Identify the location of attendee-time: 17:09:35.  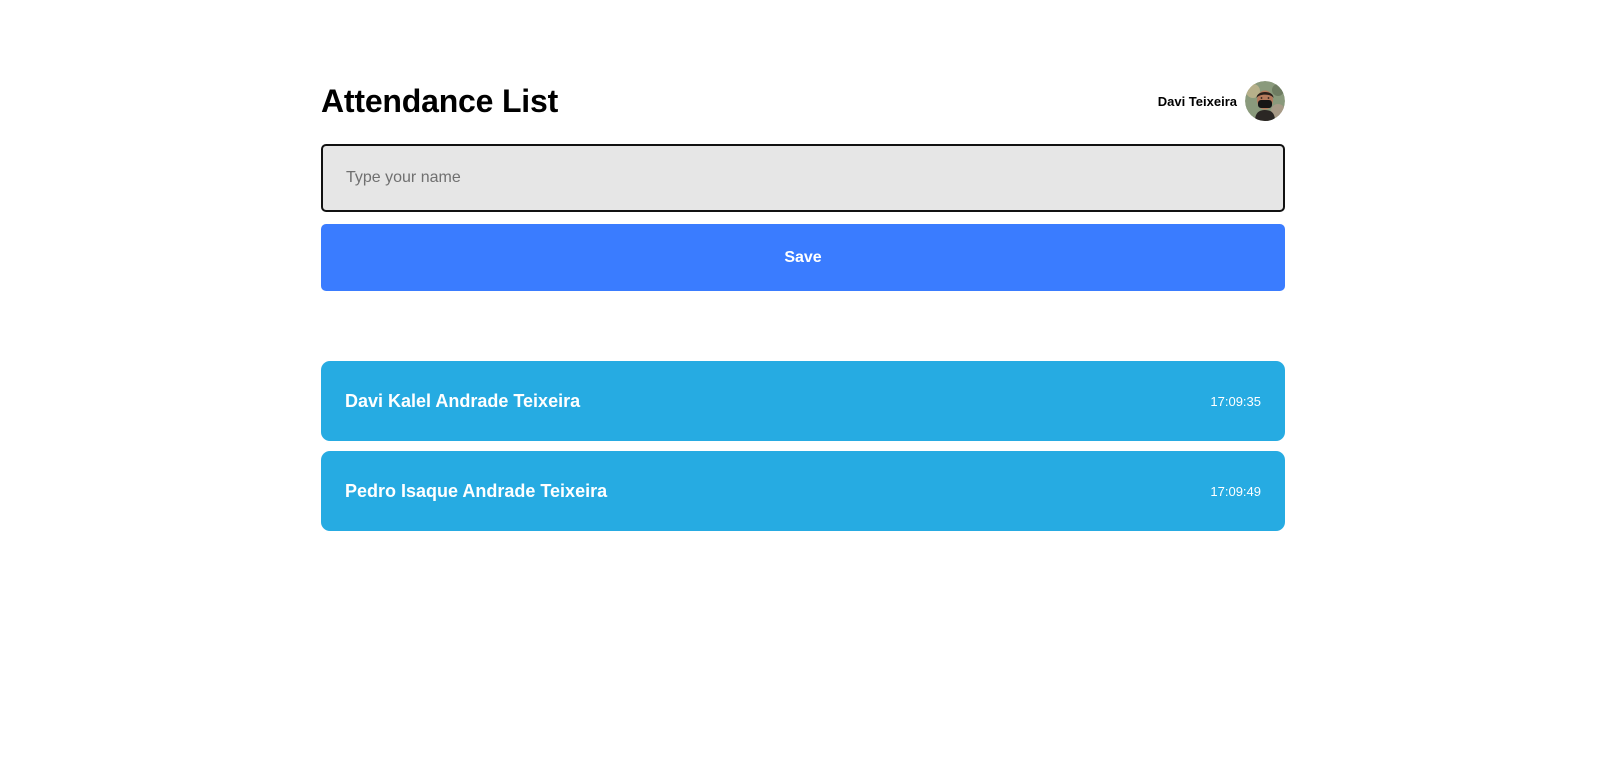
(1235, 401).